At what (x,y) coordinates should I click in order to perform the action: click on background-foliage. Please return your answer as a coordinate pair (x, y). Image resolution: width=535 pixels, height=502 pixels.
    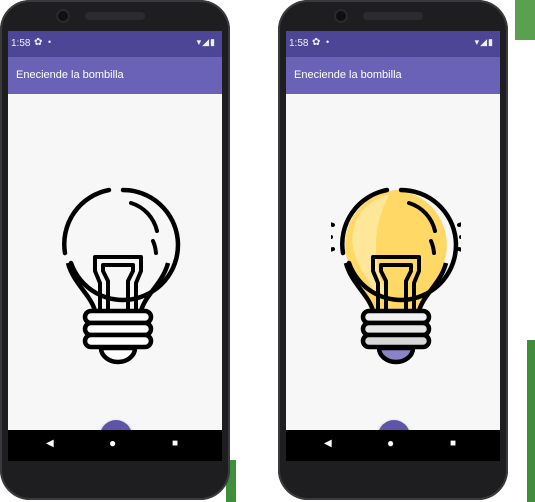
    Looking at the image, I should click on (525, 20).